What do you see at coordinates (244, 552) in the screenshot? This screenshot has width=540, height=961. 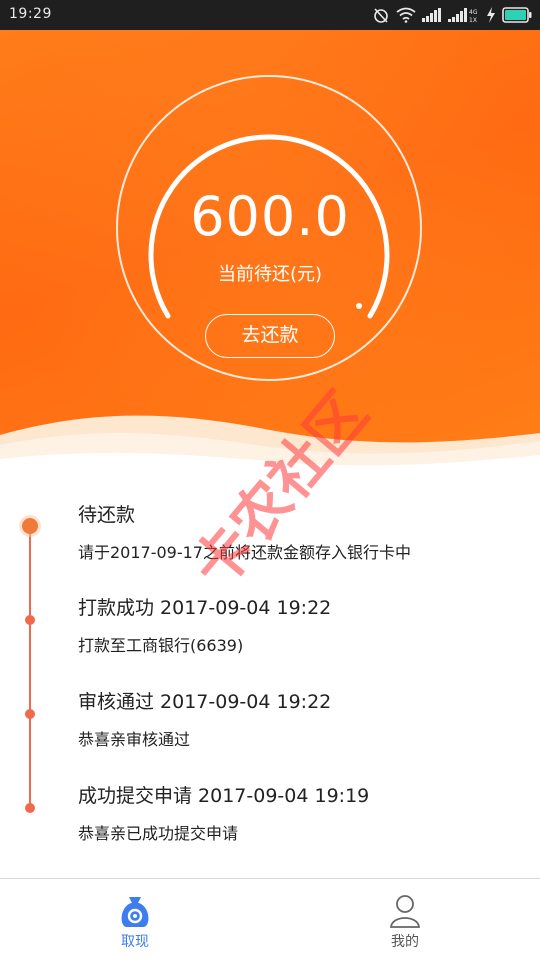 I see `timeline-desc: 请于2017-09-17之前将还款金额存入银行卡中` at bounding box center [244, 552].